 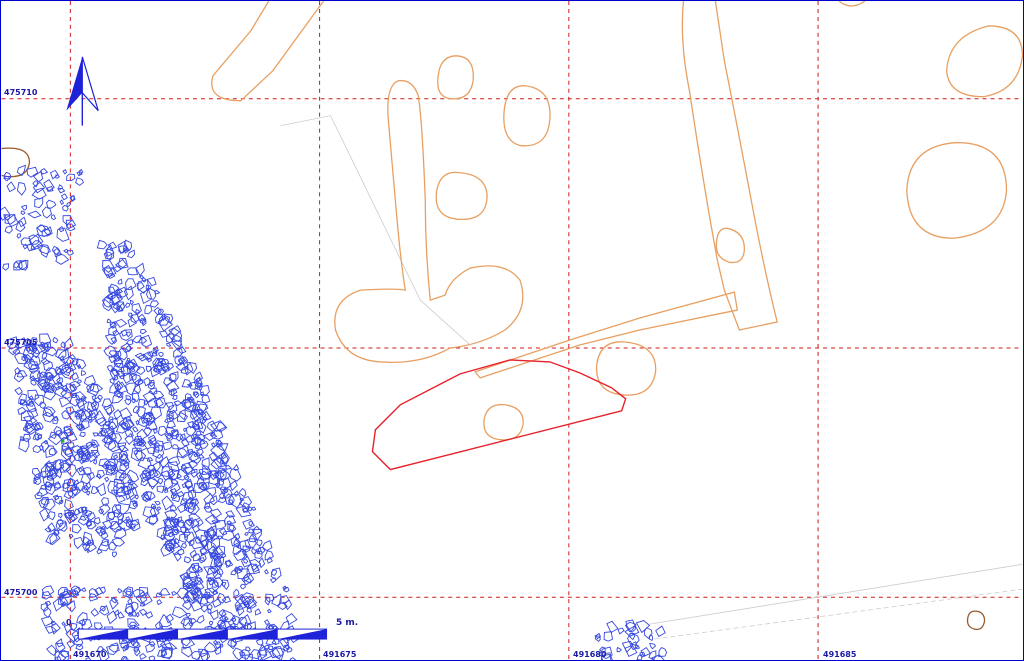 I want to click on highlighted-feature-red, so click(x=499, y=415).